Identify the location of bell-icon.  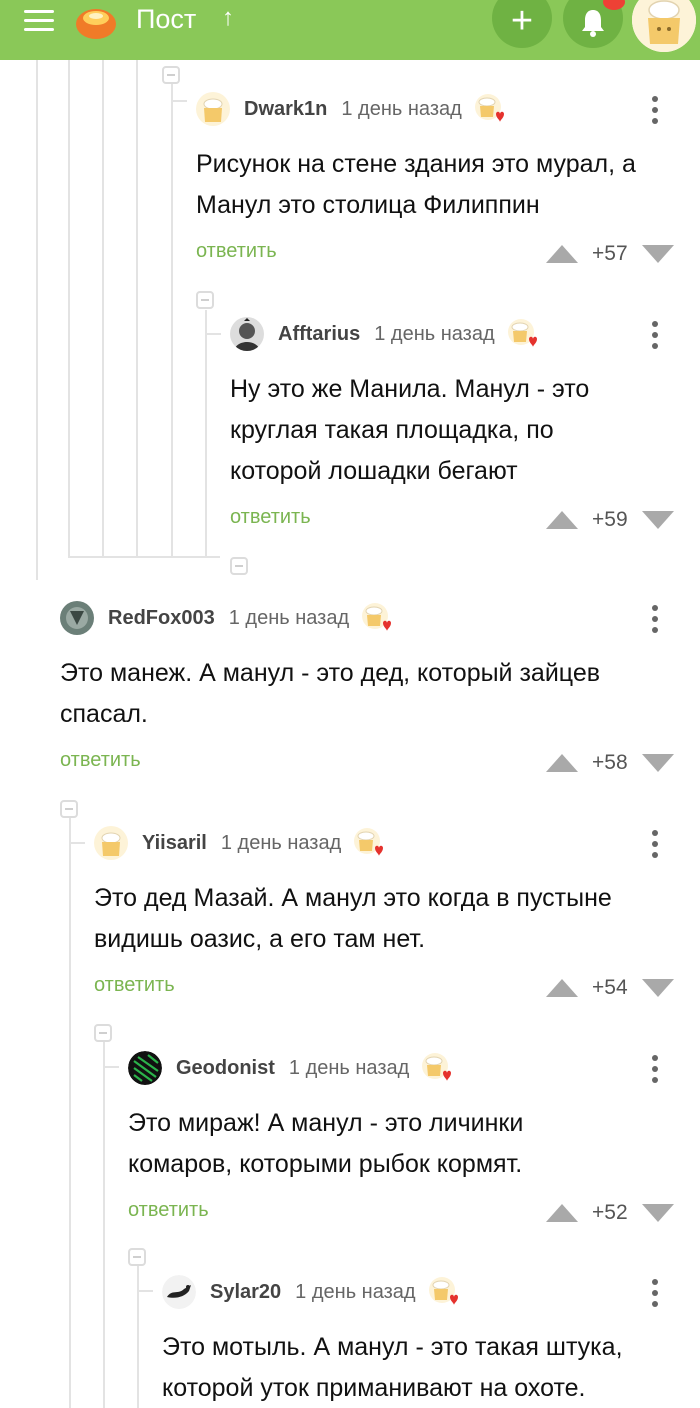
(593, 23).